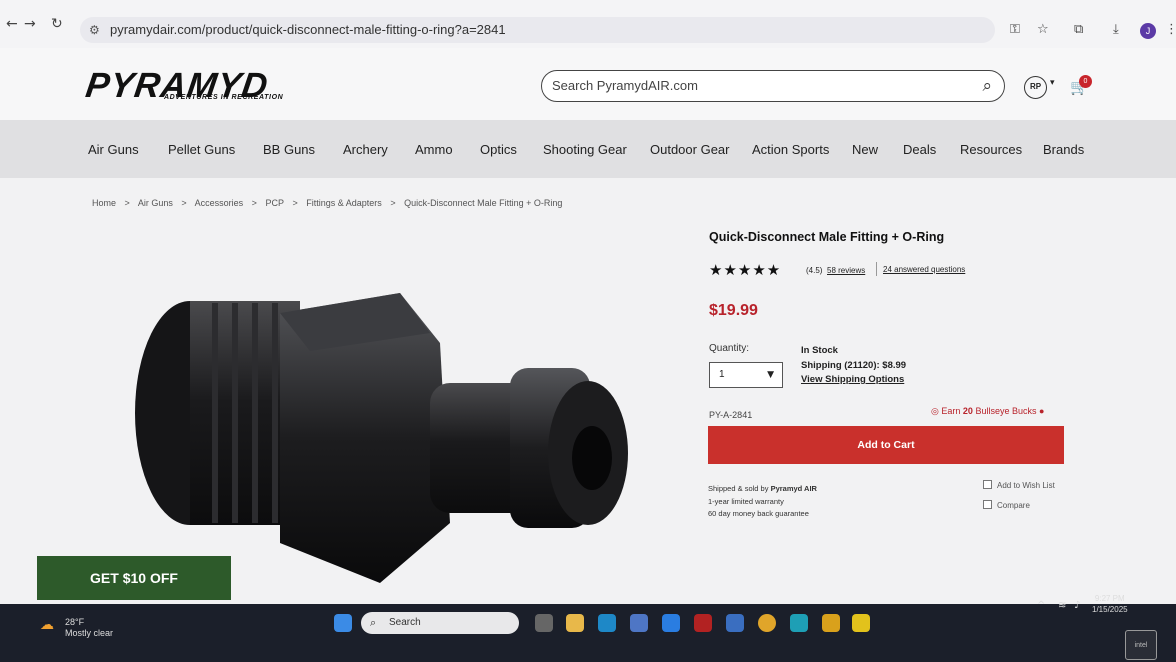 The height and width of the screenshot is (662, 1176). What do you see at coordinates (289, 149) in the screenshot?
I see `nav-item-bb-guns: BB Guns` at bounding box center [289, 149].